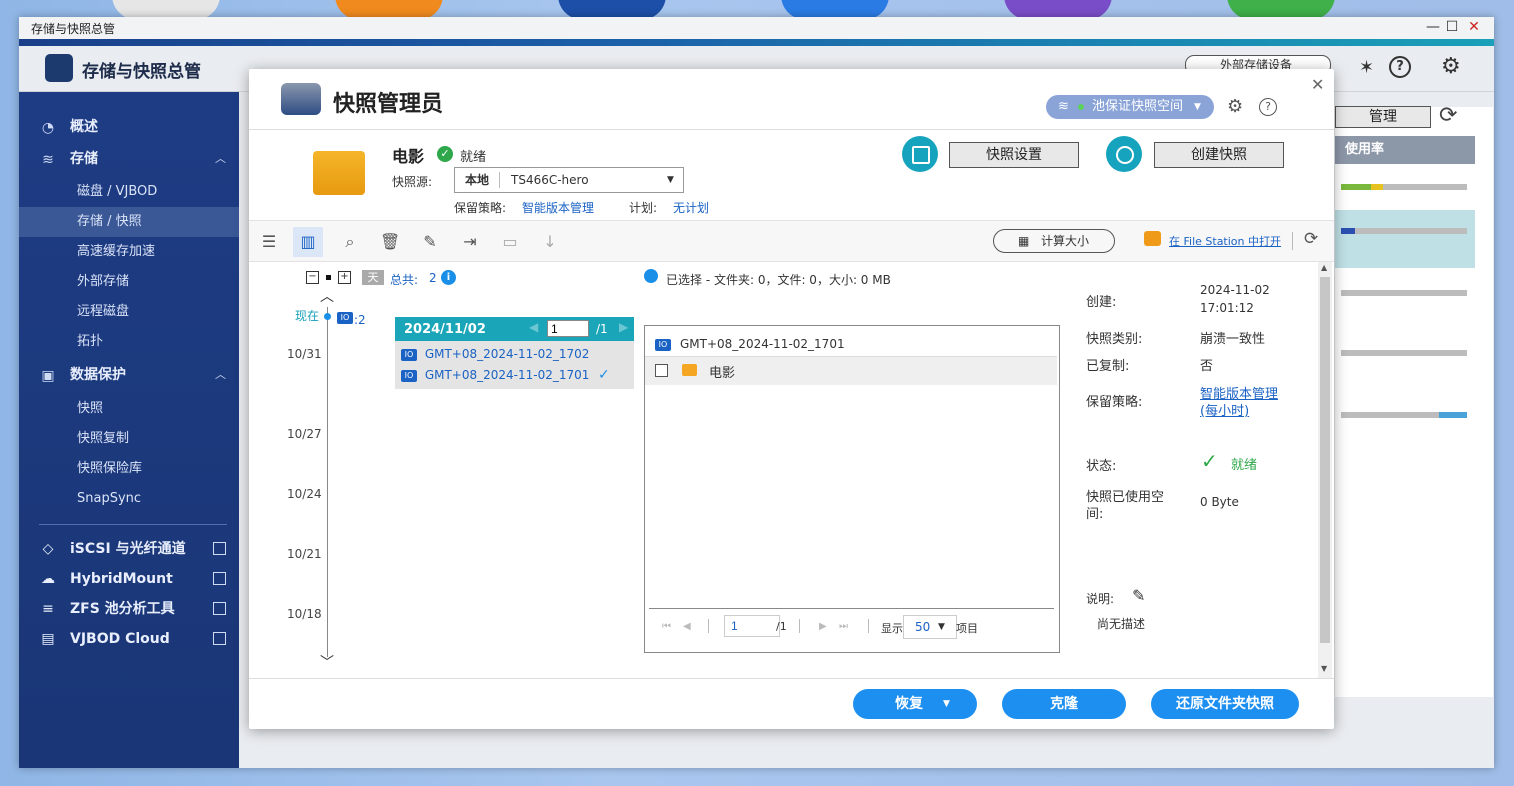 Image resolution: width=1514 pixels, height=786 pixels. What do you see at coordinates (448, 277) in the screenshot?
I see `info-icon: i` at bounding box center [448, 277].